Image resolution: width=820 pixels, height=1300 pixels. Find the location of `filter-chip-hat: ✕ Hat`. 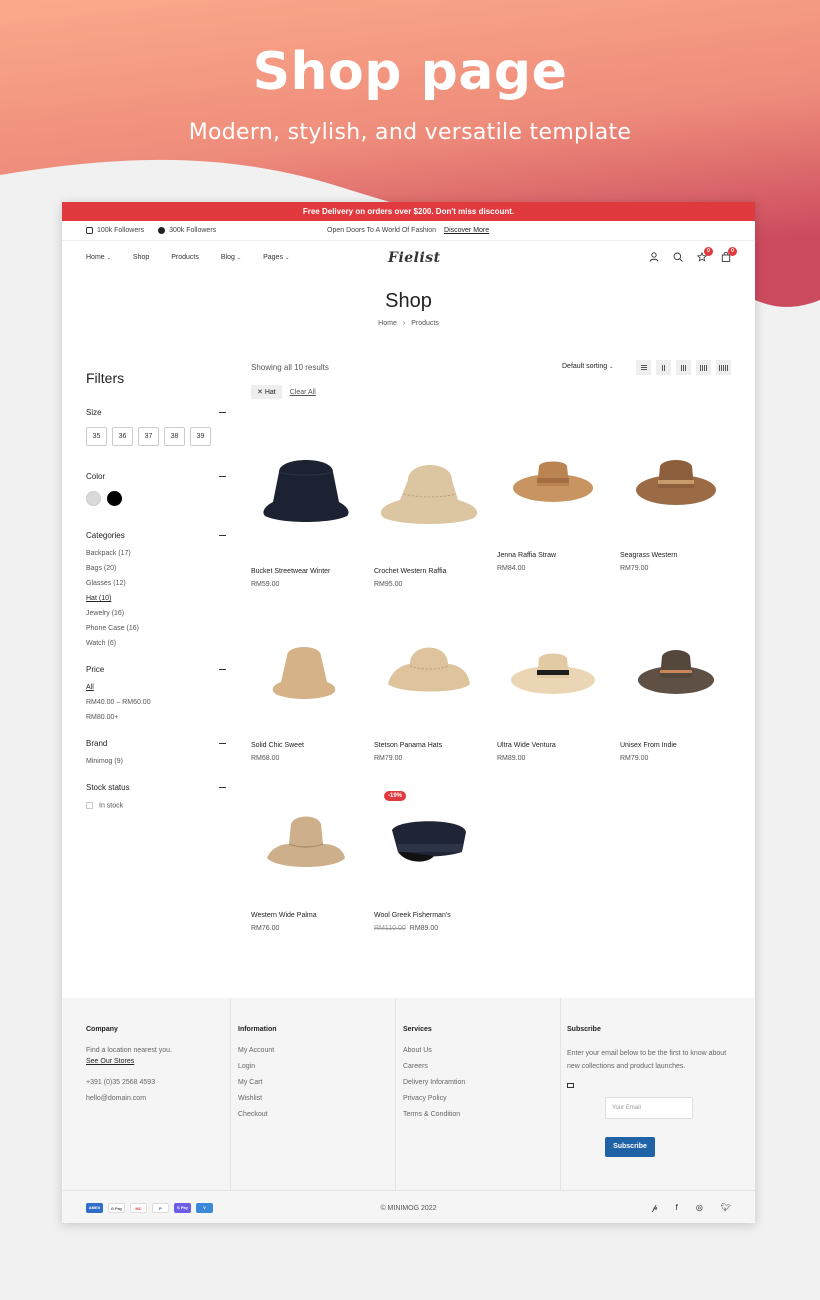

filter-chip-hat: ✕ Hat is located at coordinates (266, 392).